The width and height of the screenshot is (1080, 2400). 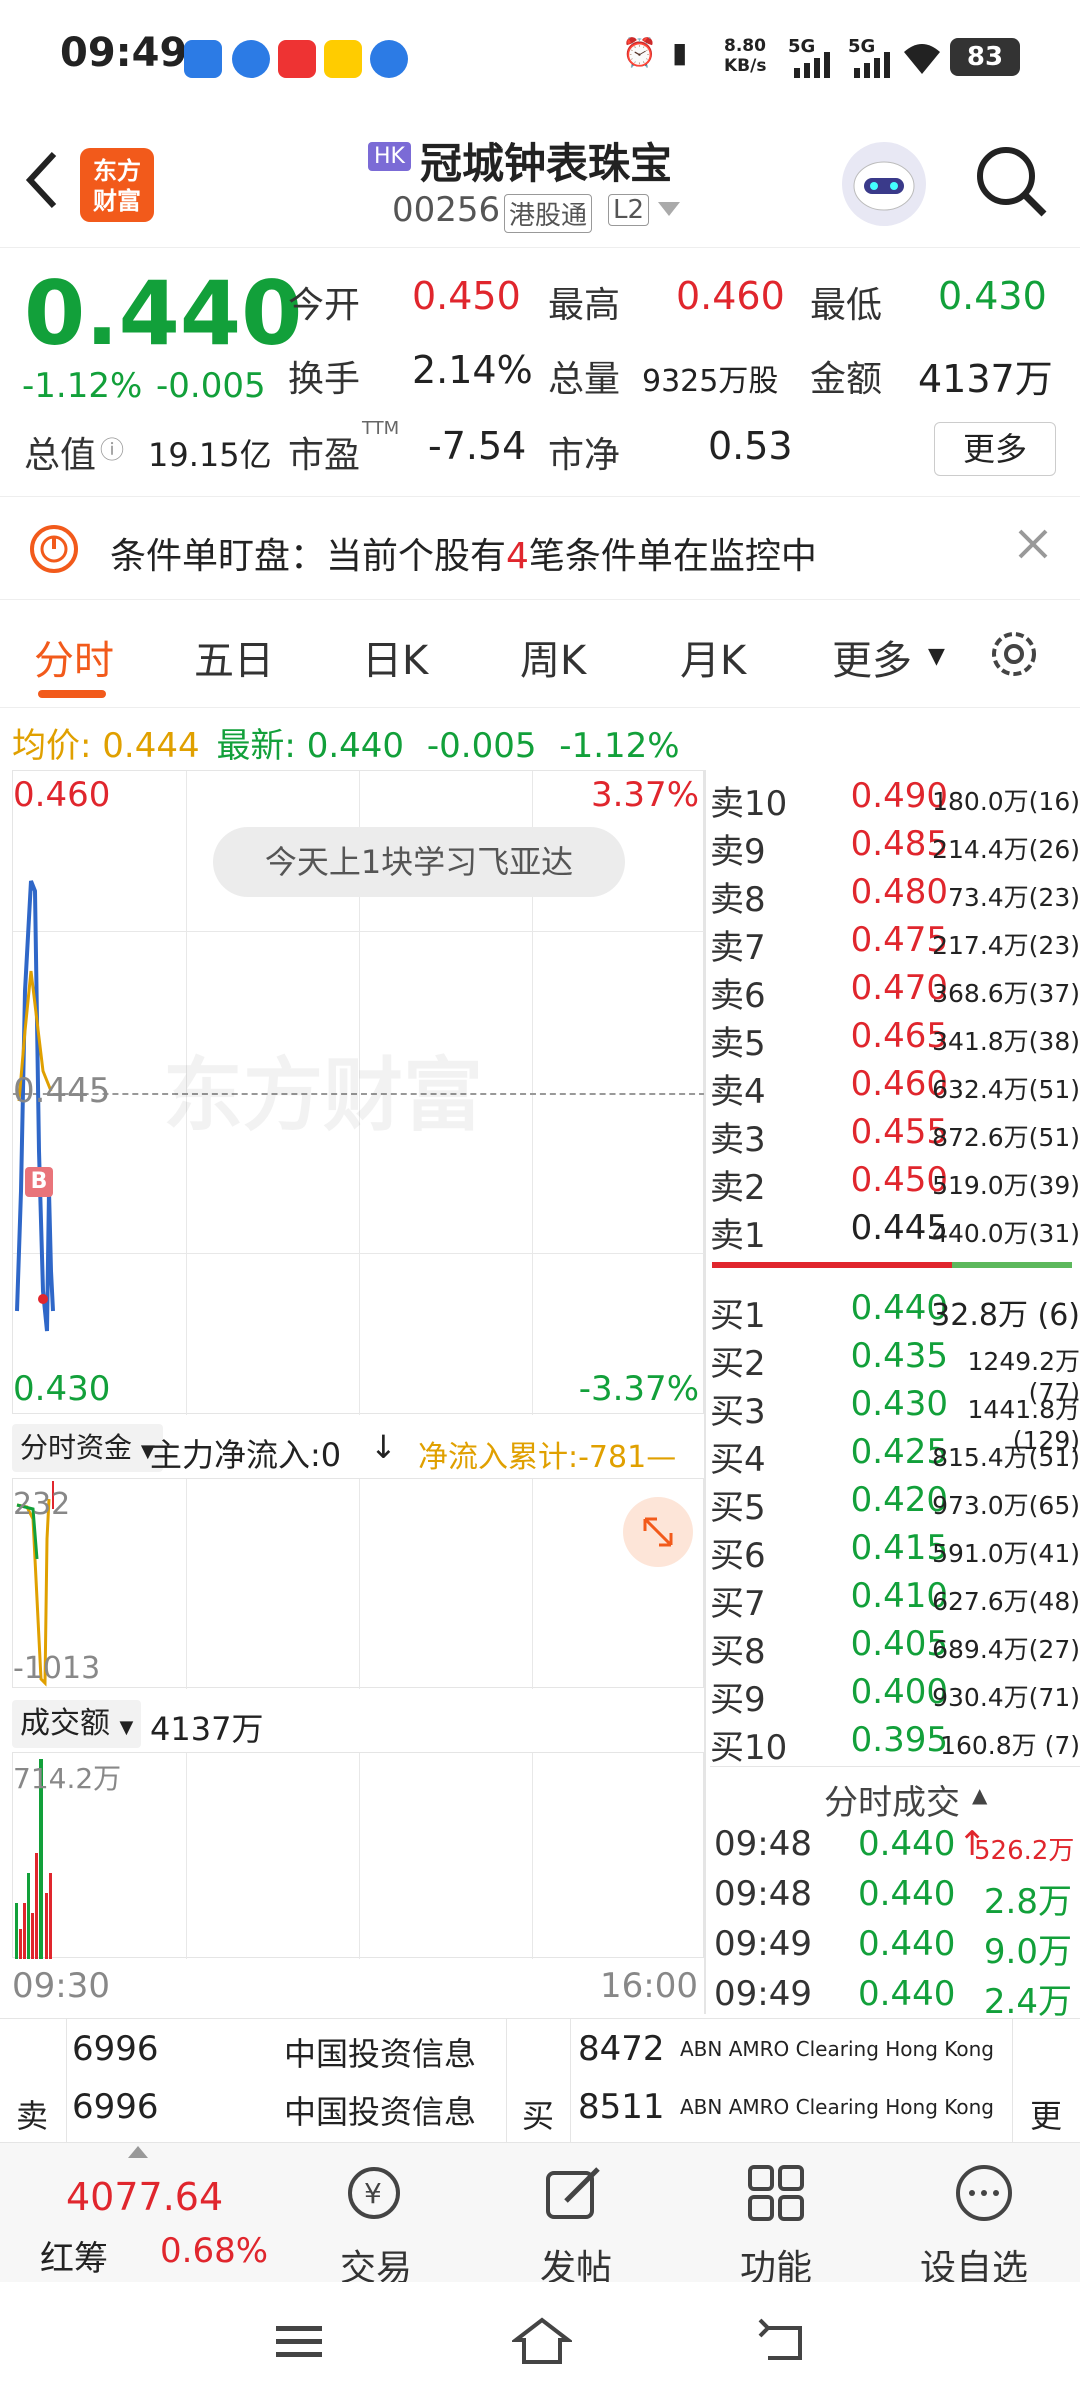 I want to click on edit-icon, so click(x=574, y=2195).